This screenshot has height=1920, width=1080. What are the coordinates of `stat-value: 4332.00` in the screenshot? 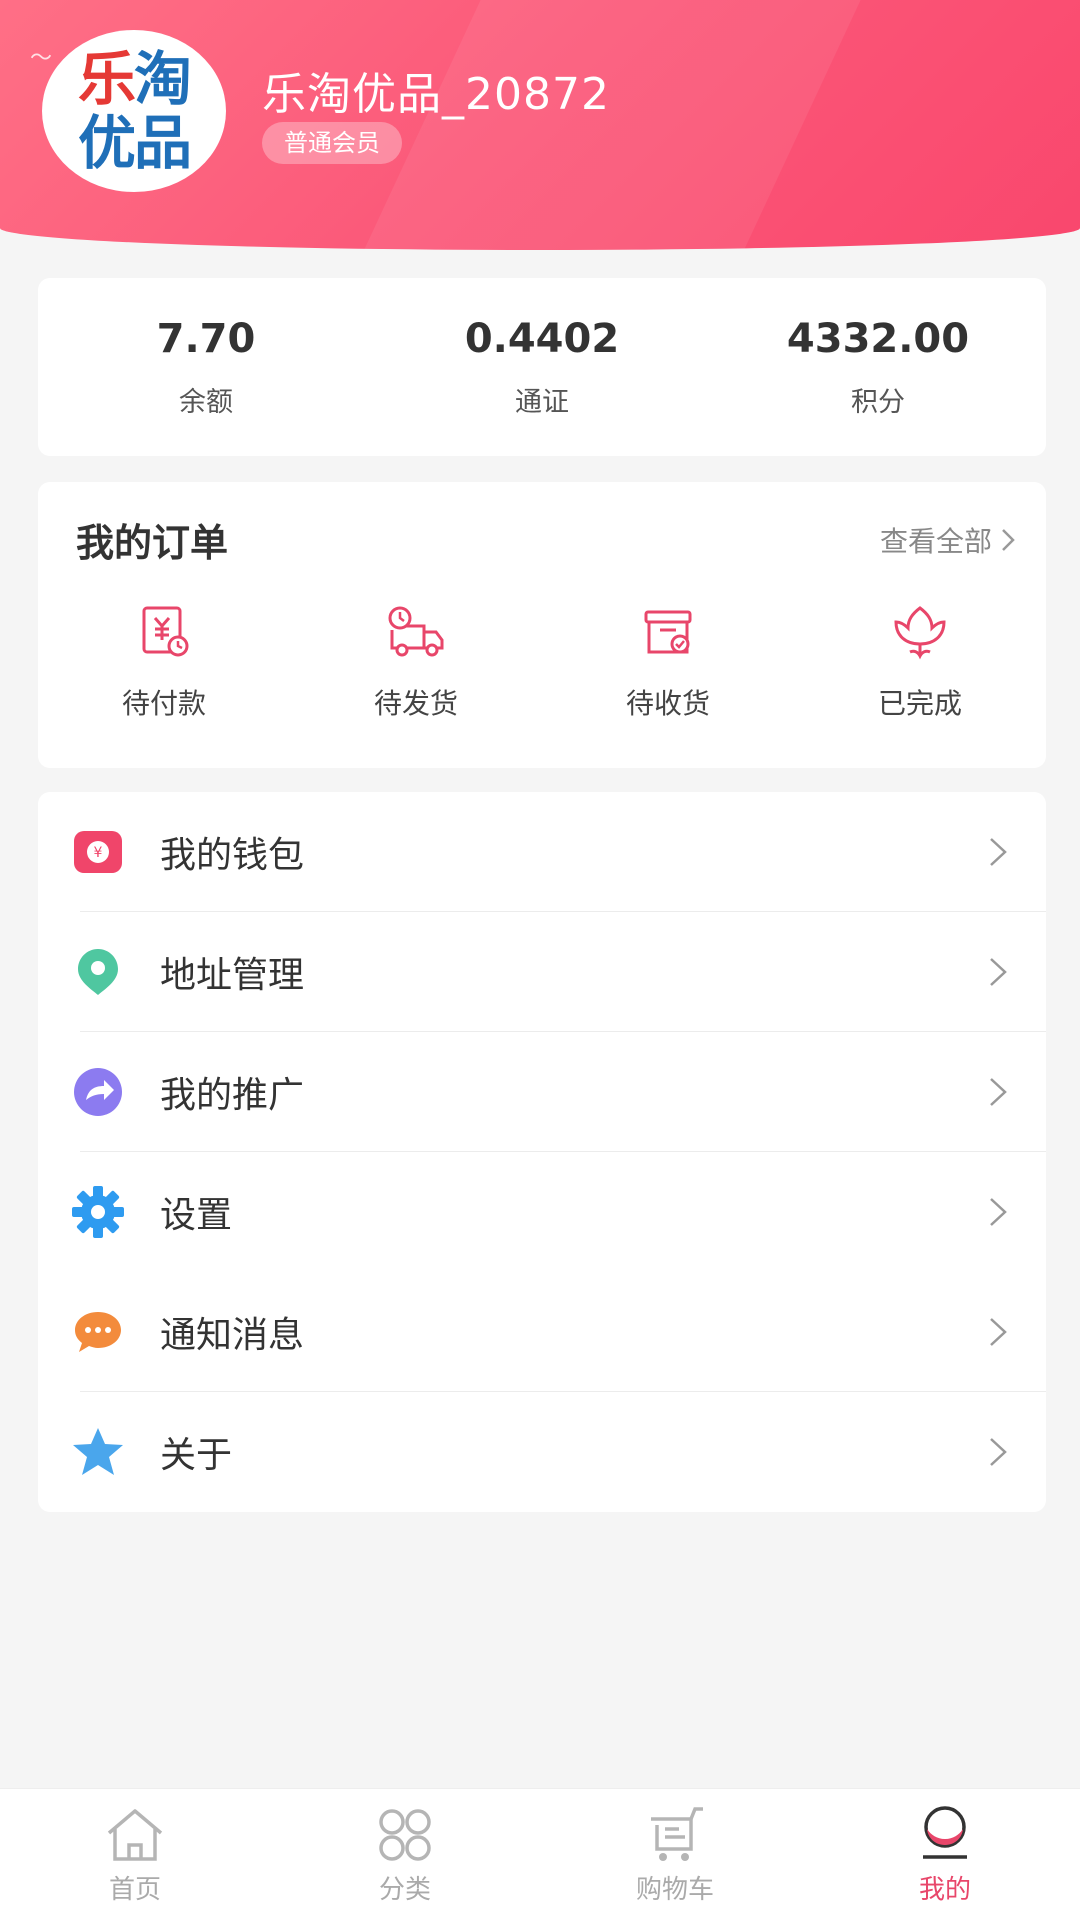 It's located at (878, 338).